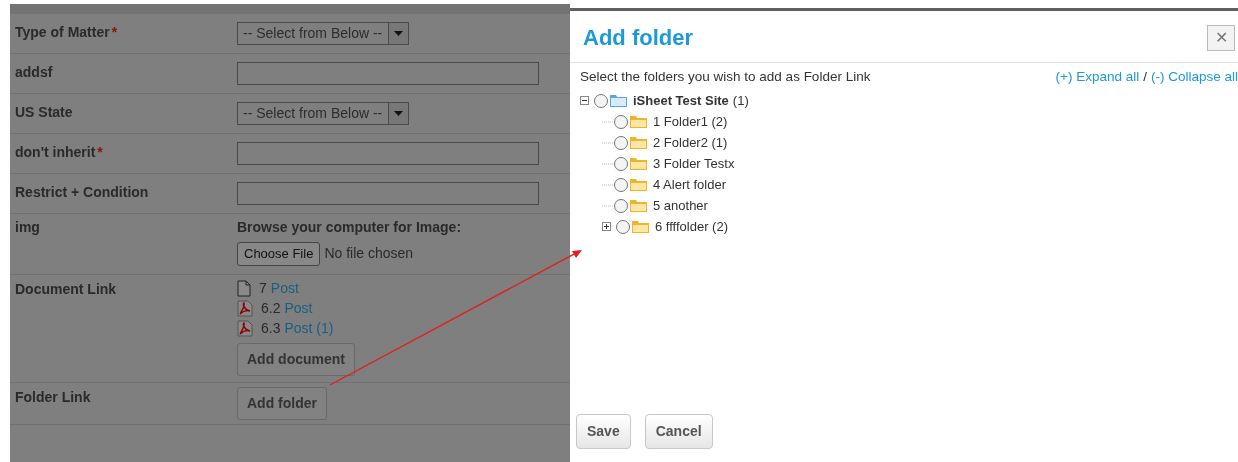 This screenshot has height=462, width=1238. What do you see at coordinates (638, 38) in the screenshot?
I see `dialog-title: Add folder` at bounding box center [638, 38].